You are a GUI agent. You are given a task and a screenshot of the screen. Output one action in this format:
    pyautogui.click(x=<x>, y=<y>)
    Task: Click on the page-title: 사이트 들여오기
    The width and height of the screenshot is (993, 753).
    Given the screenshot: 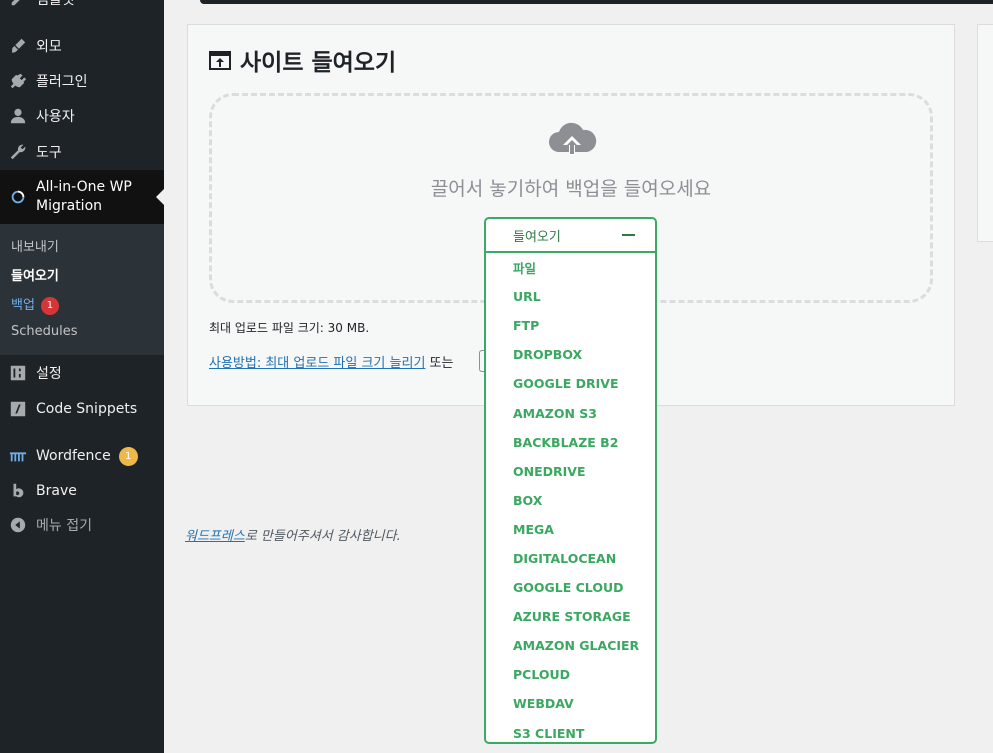 What is the action you would take?
    pyautogui.click(x=302, y=60)
    